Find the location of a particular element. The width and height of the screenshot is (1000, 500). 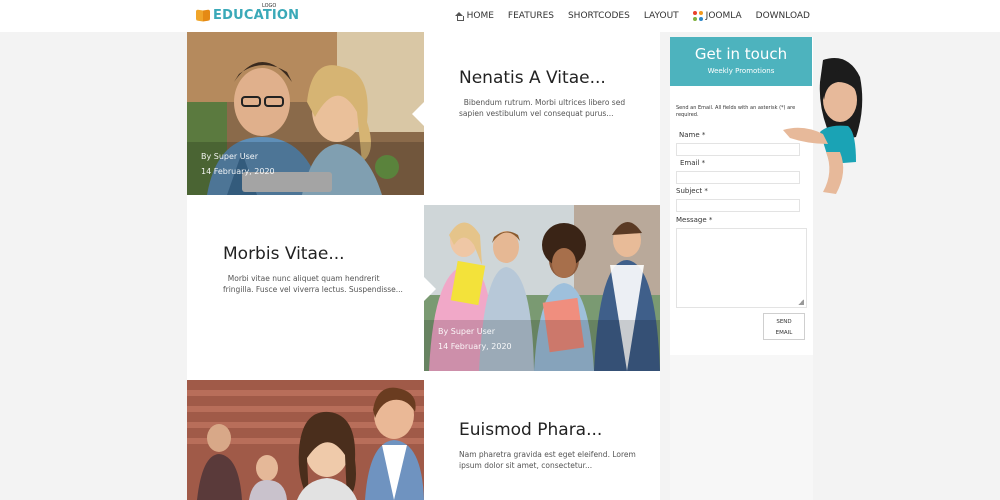

site-logo: EDUCATION LOGO is located at coordinates (248, 14).